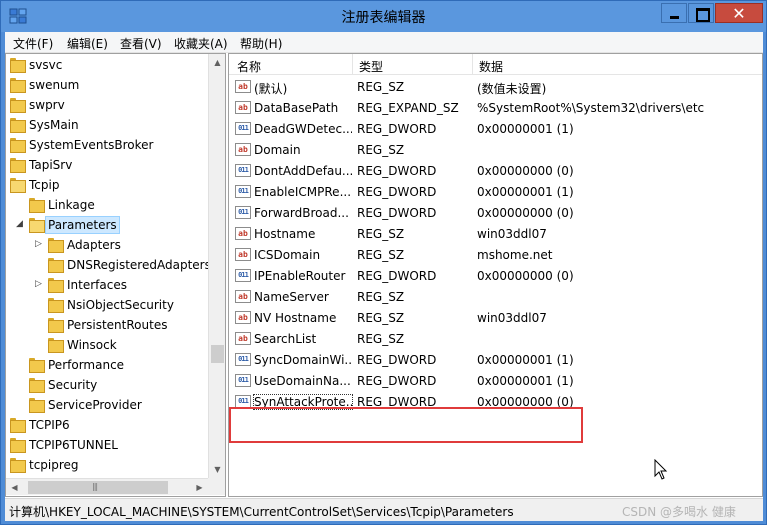 Image resolution: width=767 pixels, height=525 pixels. I want to click on tree-item: Tcpip, so click(106, 185).